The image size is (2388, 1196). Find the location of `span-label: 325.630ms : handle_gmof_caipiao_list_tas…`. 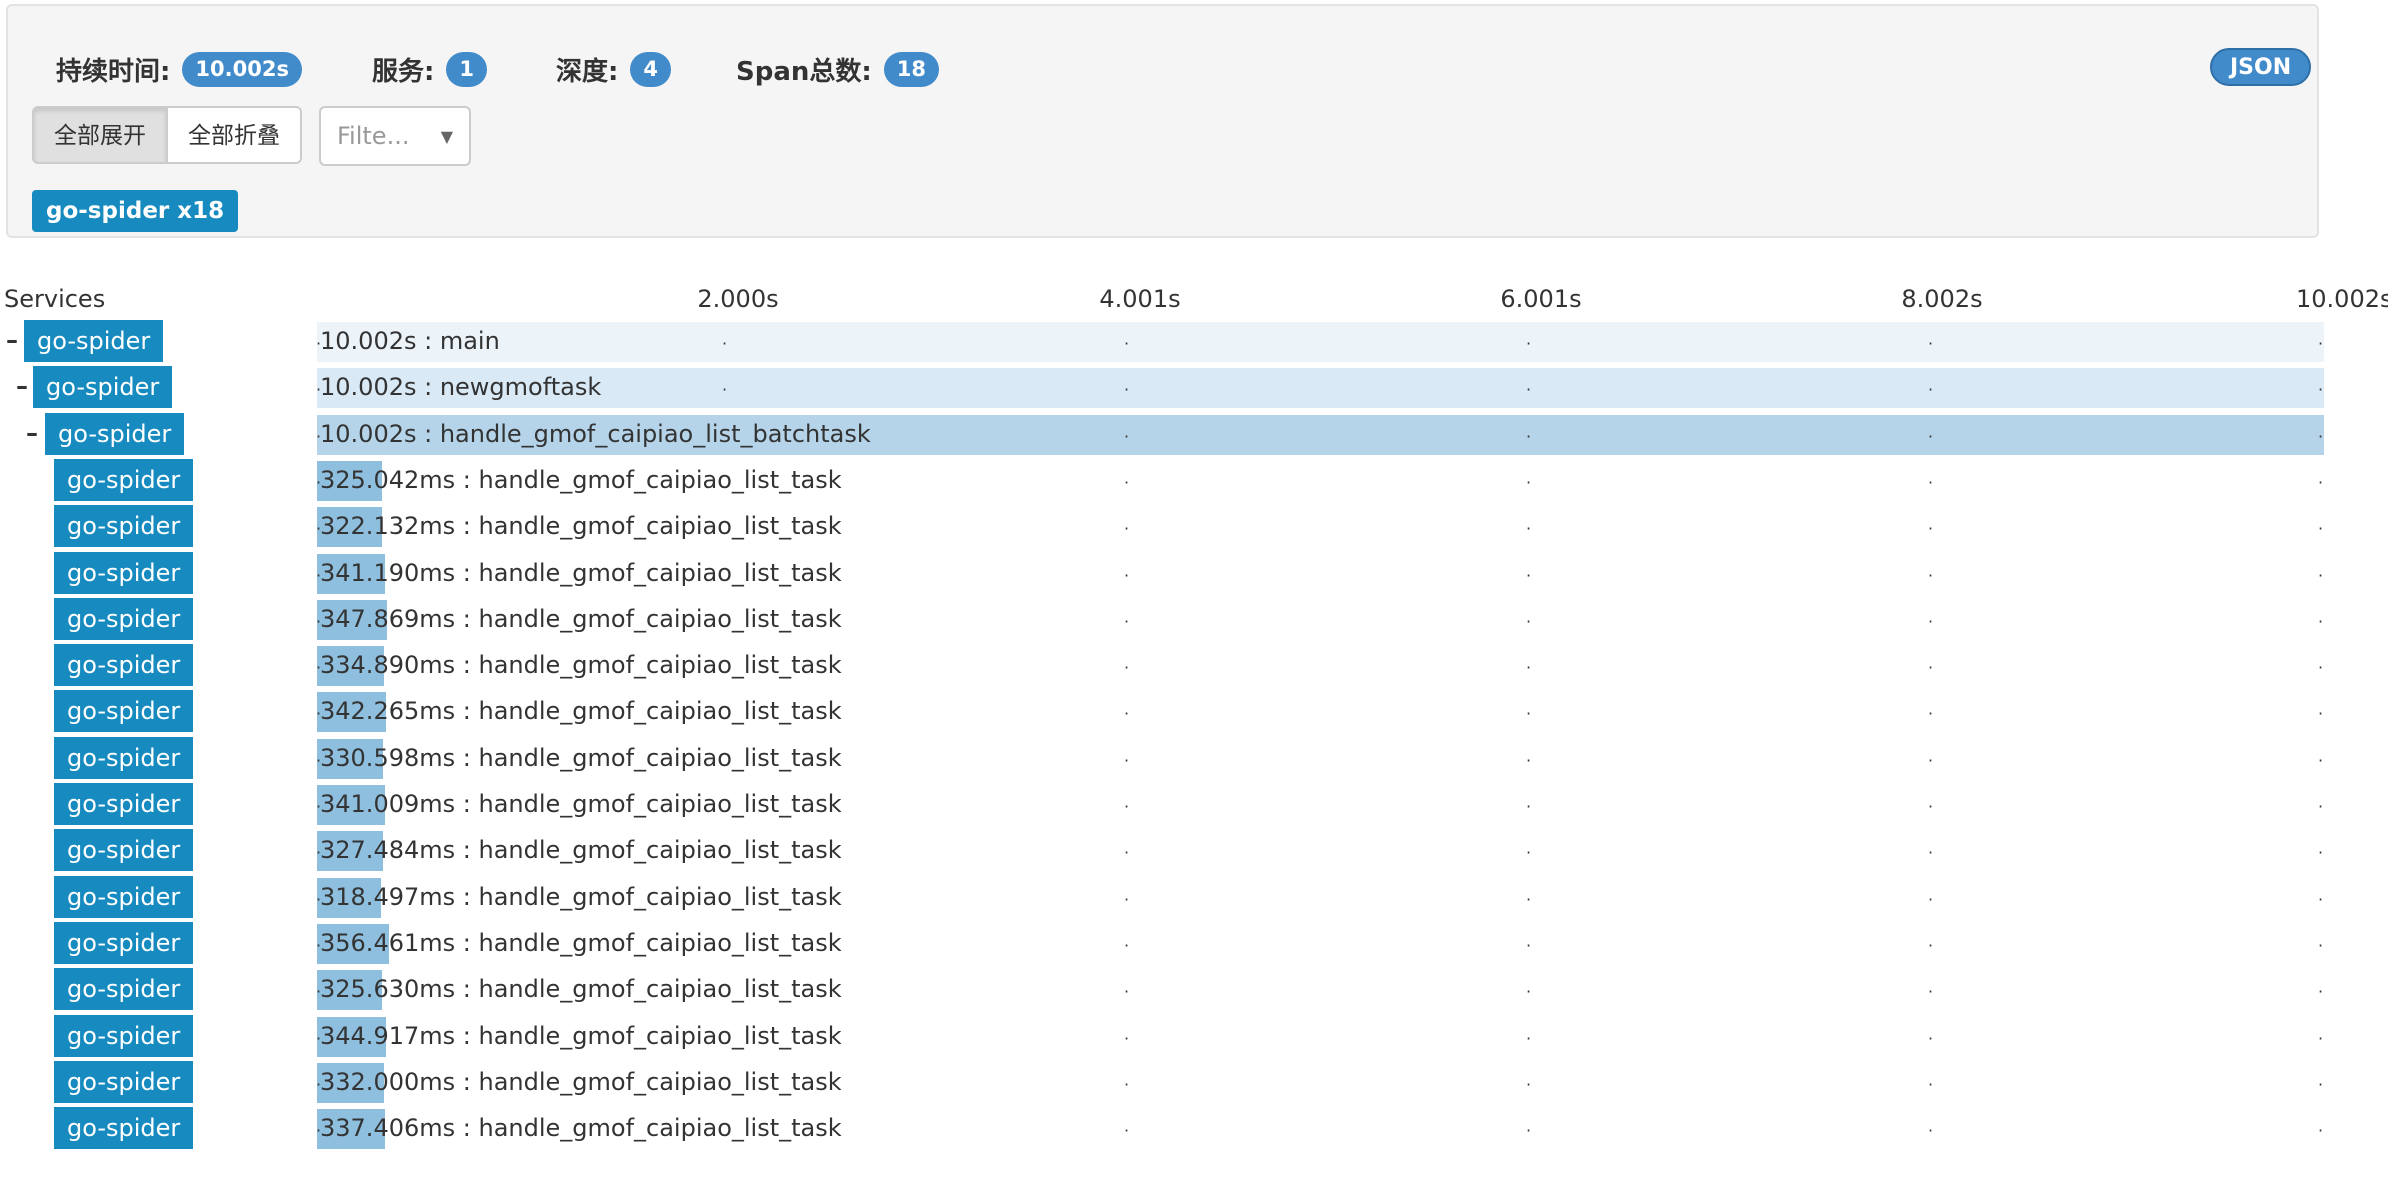

span-label: 325.630ms : handle_gmof_caipiao_list_tas… is located at coordinates (581, 989).